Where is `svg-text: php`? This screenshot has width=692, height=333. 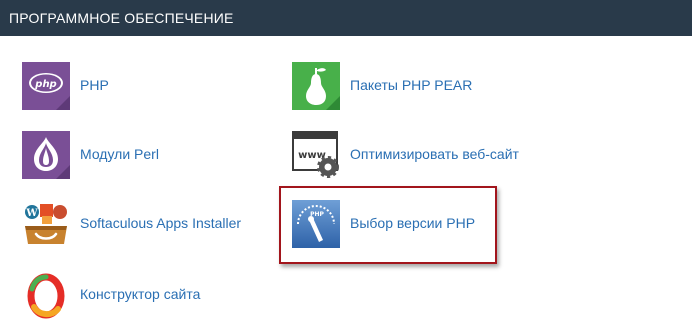 svg-text: php is located at coordinates (45, 84).